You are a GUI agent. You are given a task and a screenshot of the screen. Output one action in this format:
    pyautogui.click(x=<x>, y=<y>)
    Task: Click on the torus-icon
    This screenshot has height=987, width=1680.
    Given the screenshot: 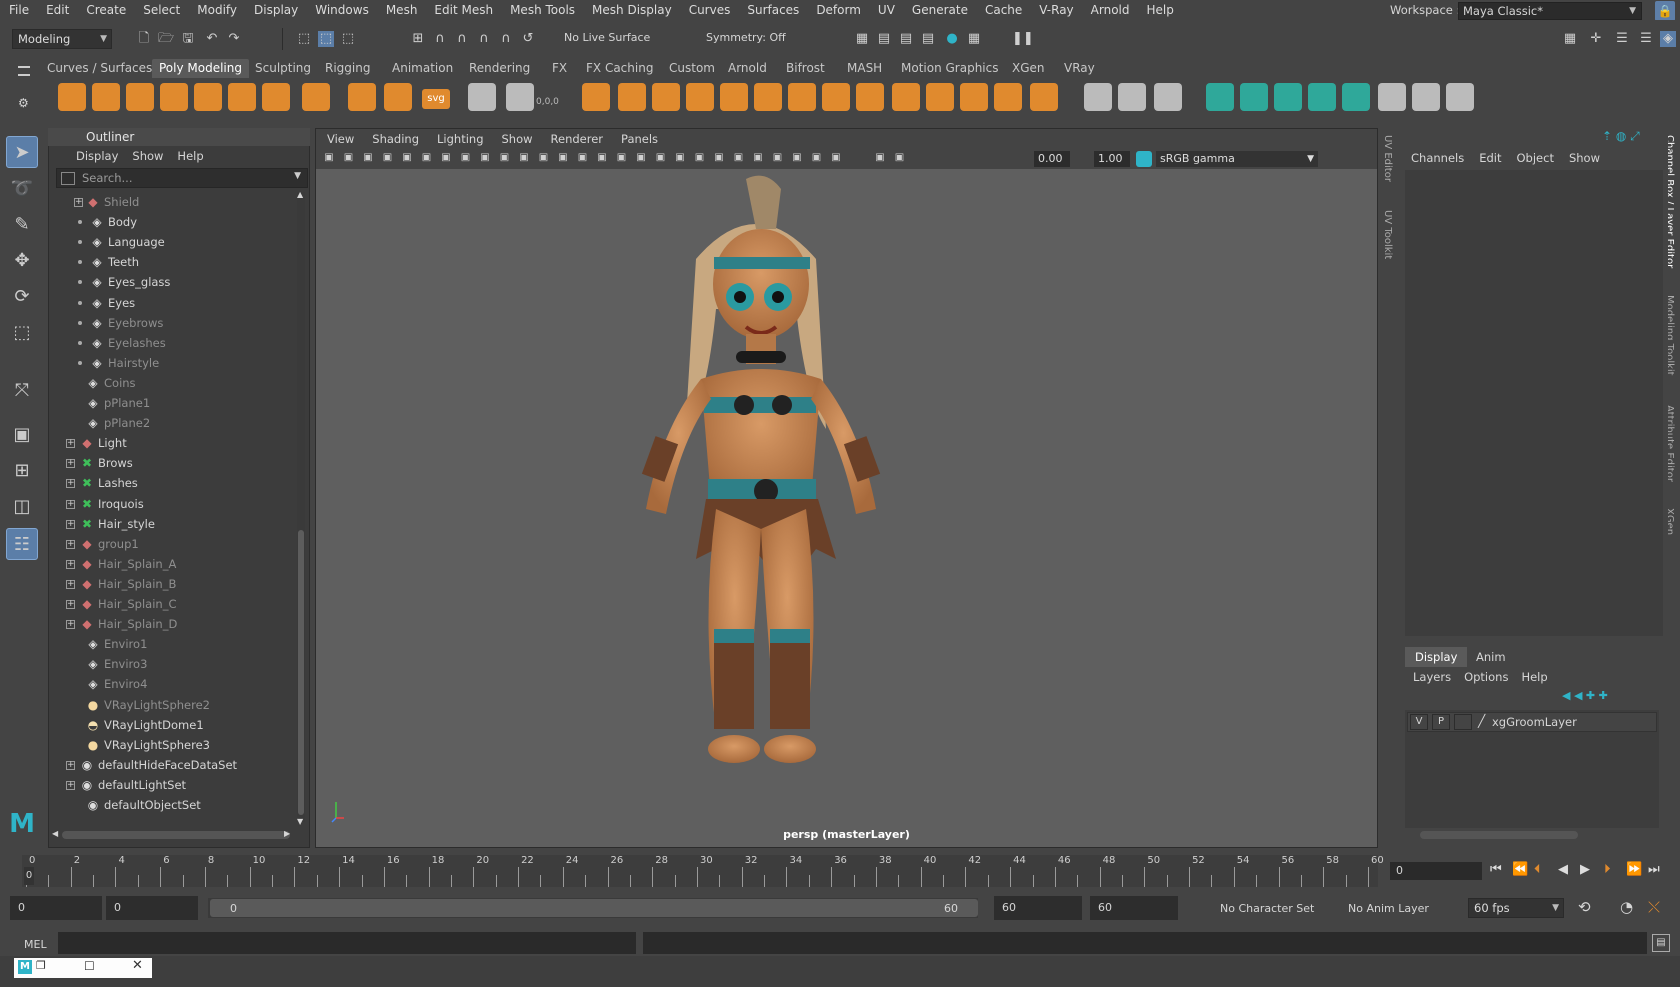 What is the action you would take?
    pyautogui.click(x=208, y=97)
    